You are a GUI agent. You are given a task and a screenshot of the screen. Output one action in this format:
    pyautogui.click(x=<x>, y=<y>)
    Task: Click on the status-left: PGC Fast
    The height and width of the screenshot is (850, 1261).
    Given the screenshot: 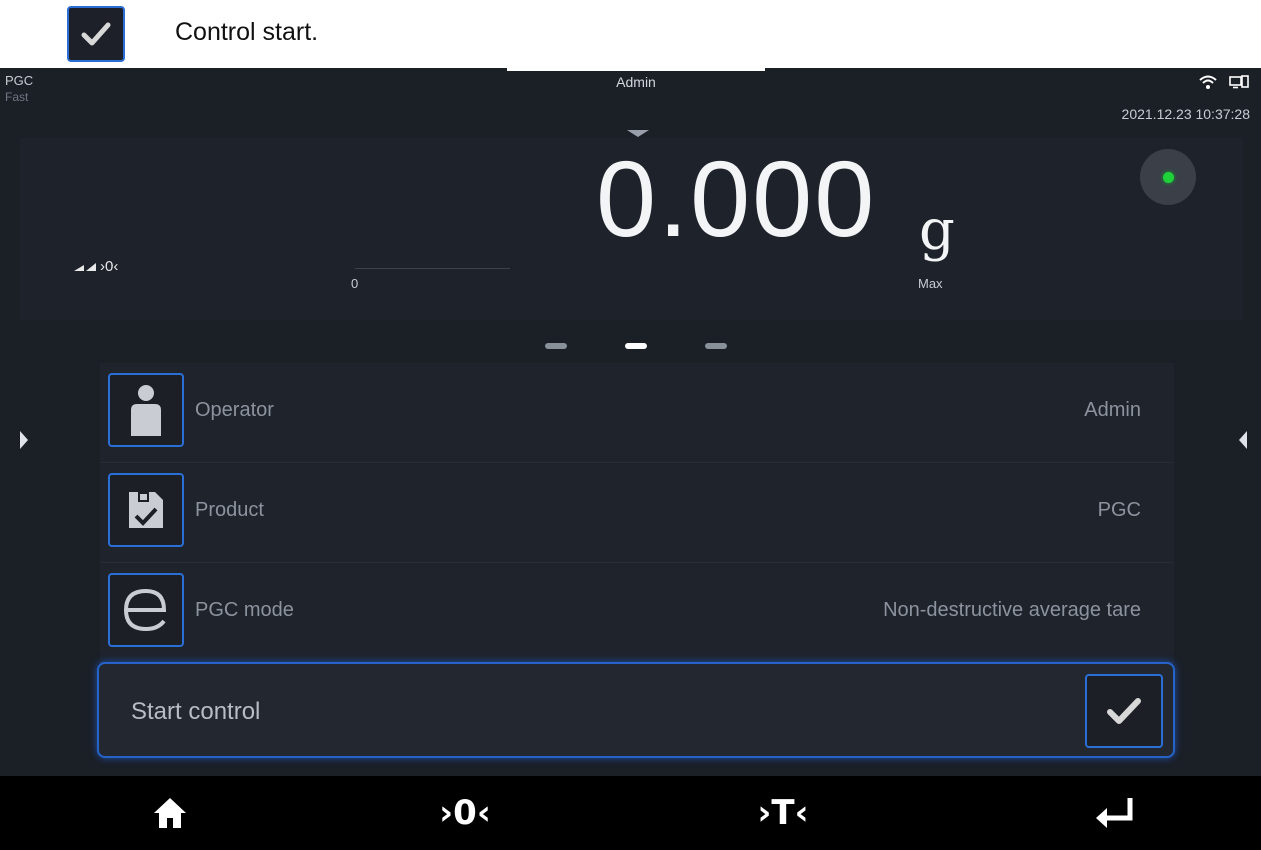 What is the action you would take?
    pyautogui.click(x=19, y=89)
    